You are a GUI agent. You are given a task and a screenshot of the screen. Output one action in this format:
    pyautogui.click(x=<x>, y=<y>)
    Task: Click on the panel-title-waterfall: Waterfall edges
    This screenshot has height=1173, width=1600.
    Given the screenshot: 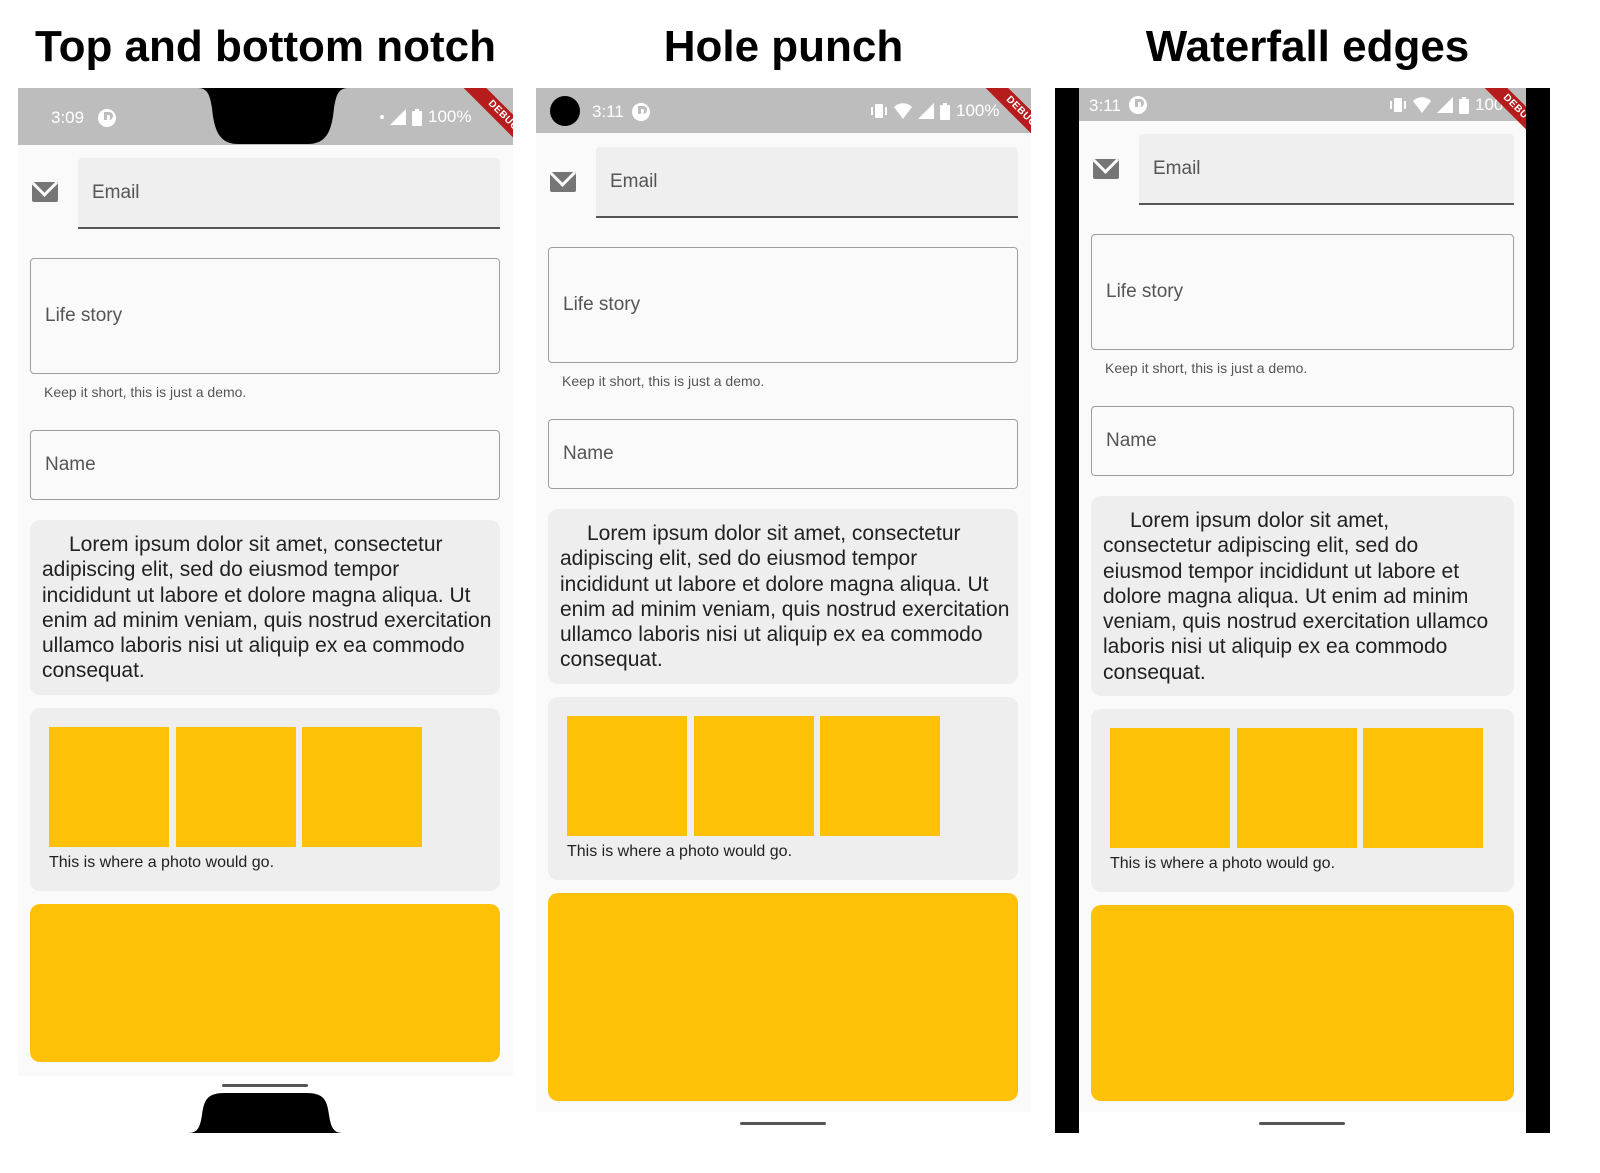 What is the action you would take?
    pyautogui.click(x=1307, y=46)
    